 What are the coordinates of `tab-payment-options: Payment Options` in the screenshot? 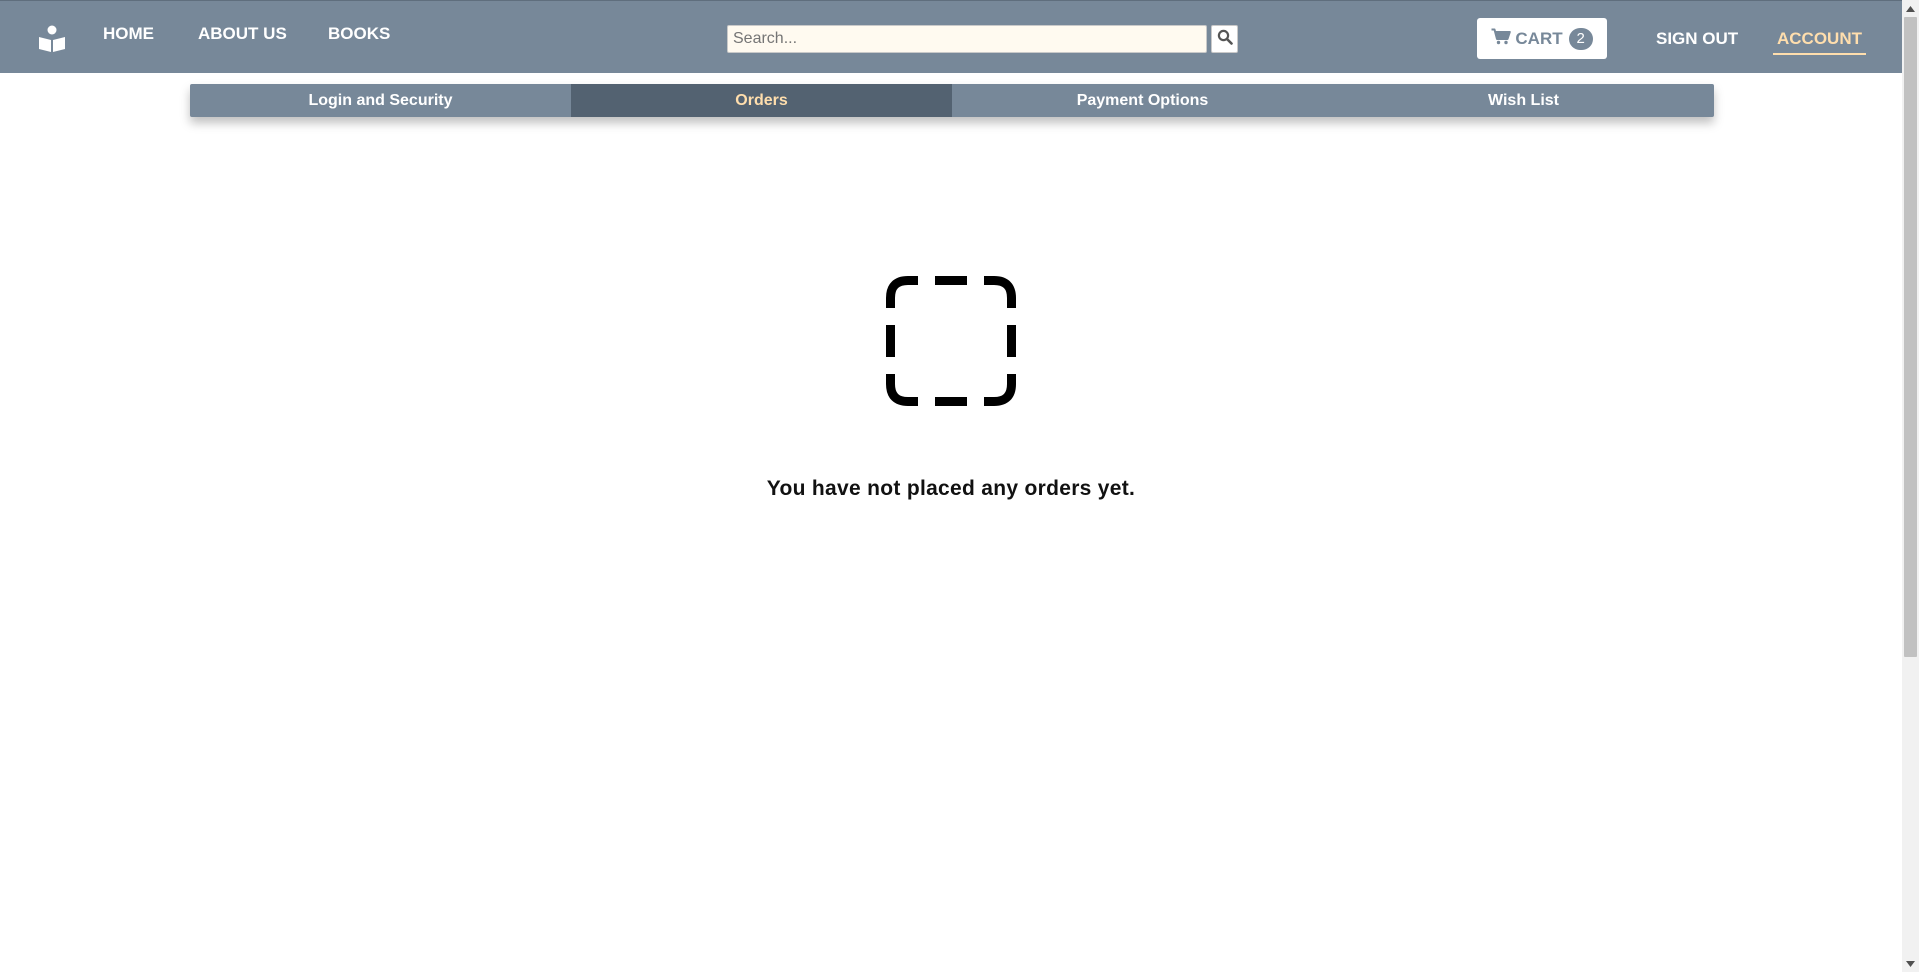 It's located at (1142, 100).